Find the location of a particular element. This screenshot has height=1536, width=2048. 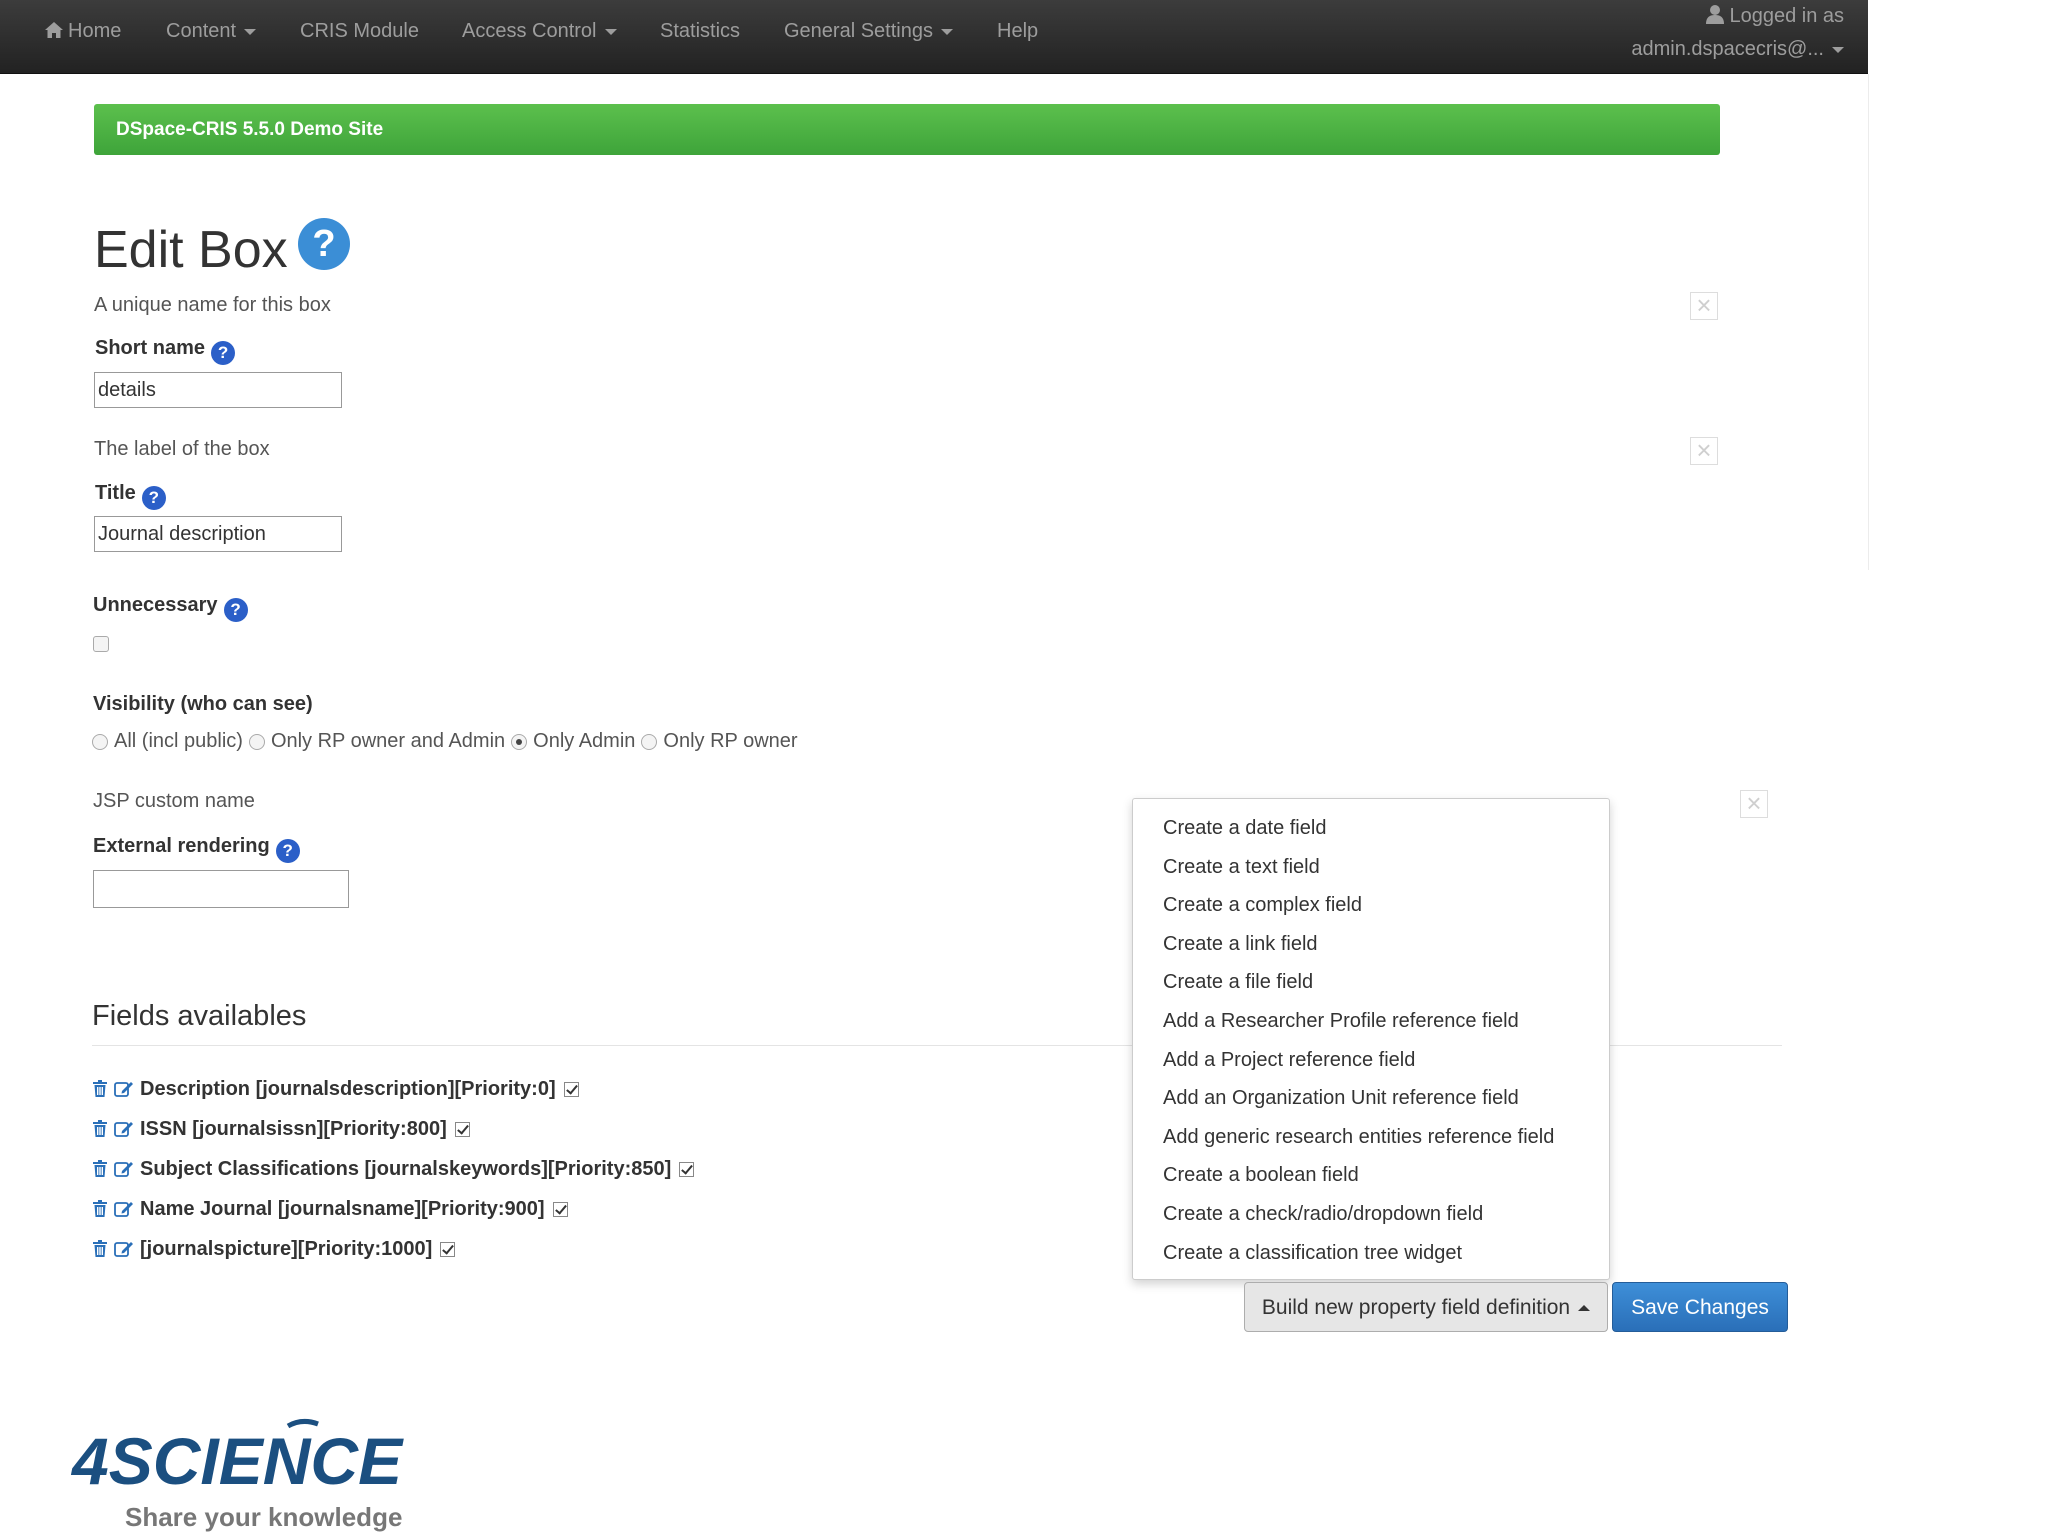

unnecessary-checkbox is located at coordinates (101, 644).